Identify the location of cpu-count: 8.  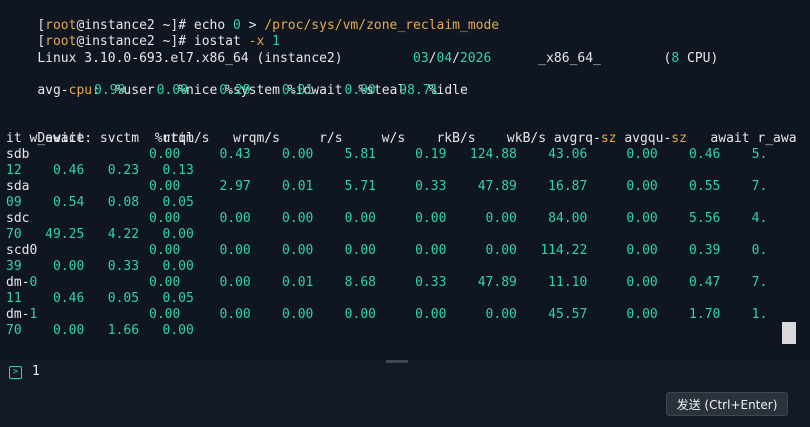
(675, 58).